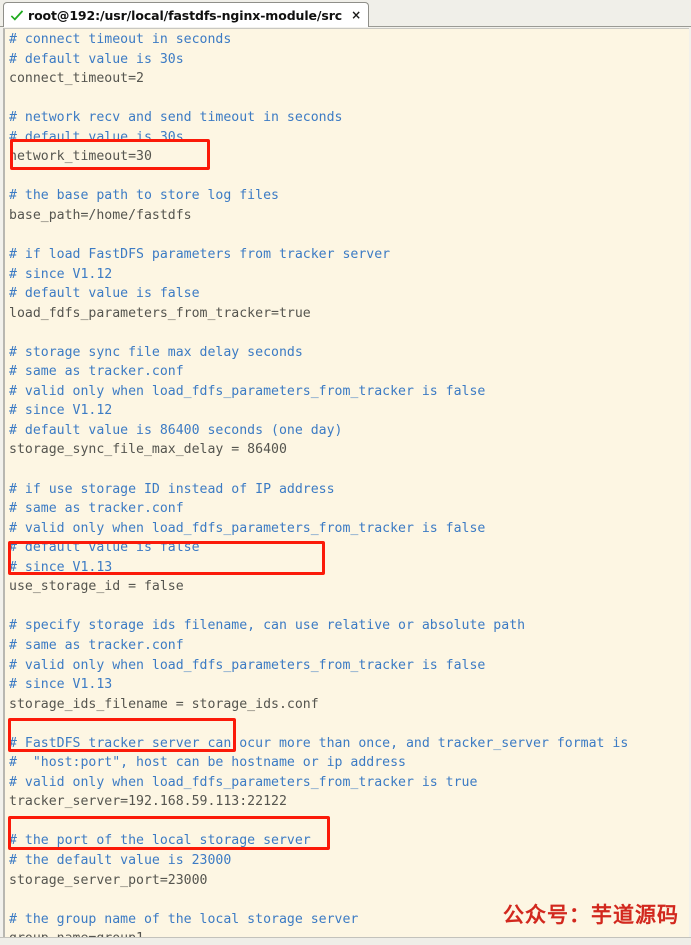  I want to click on code-line: storage_ids_filename = storage_ids.conf, so click(164, 704).